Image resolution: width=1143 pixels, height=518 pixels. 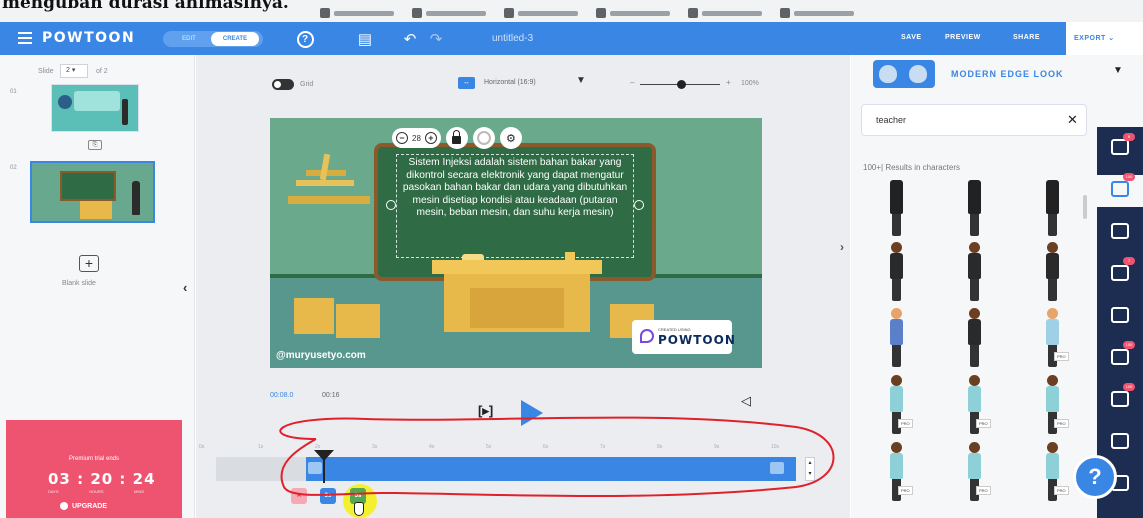 I want to click on notes-button: ▤, so click(x=365, y=39).